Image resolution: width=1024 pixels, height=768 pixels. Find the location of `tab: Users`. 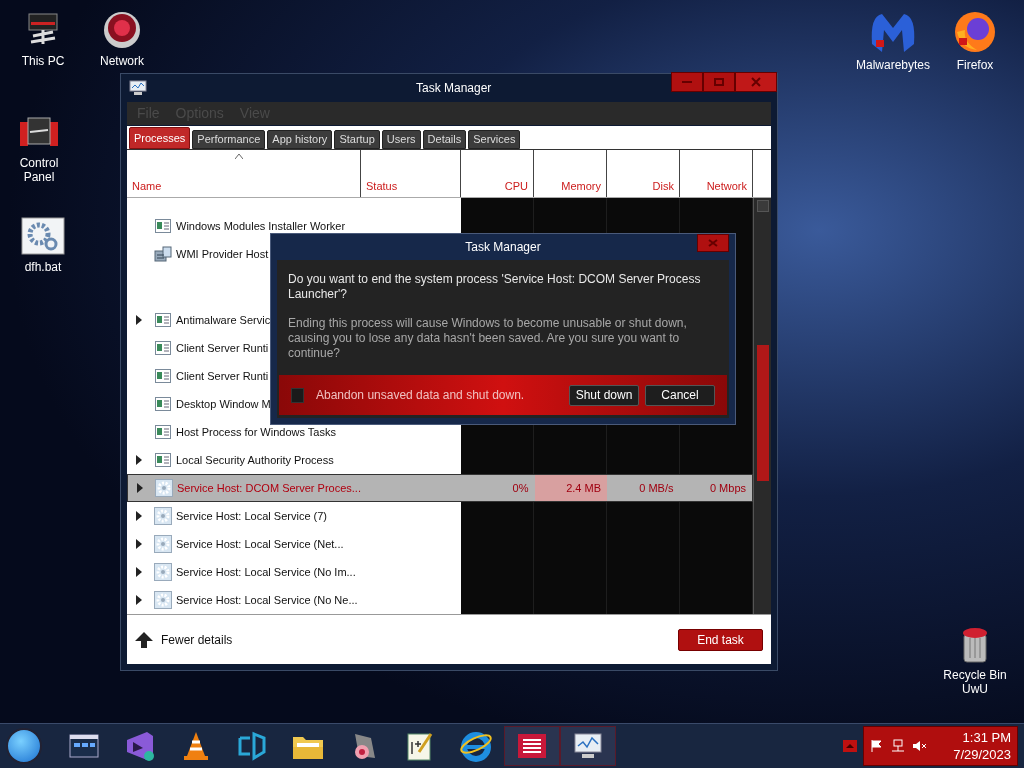

tab: Users is located at coordinates (401, 139).